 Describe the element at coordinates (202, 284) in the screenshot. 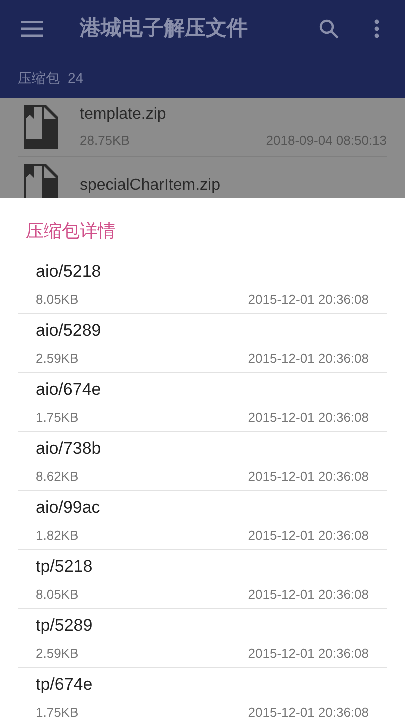

I see `archive-entry: aio/5218 8.05KB 2015-12-01 20:36:08` at that location.